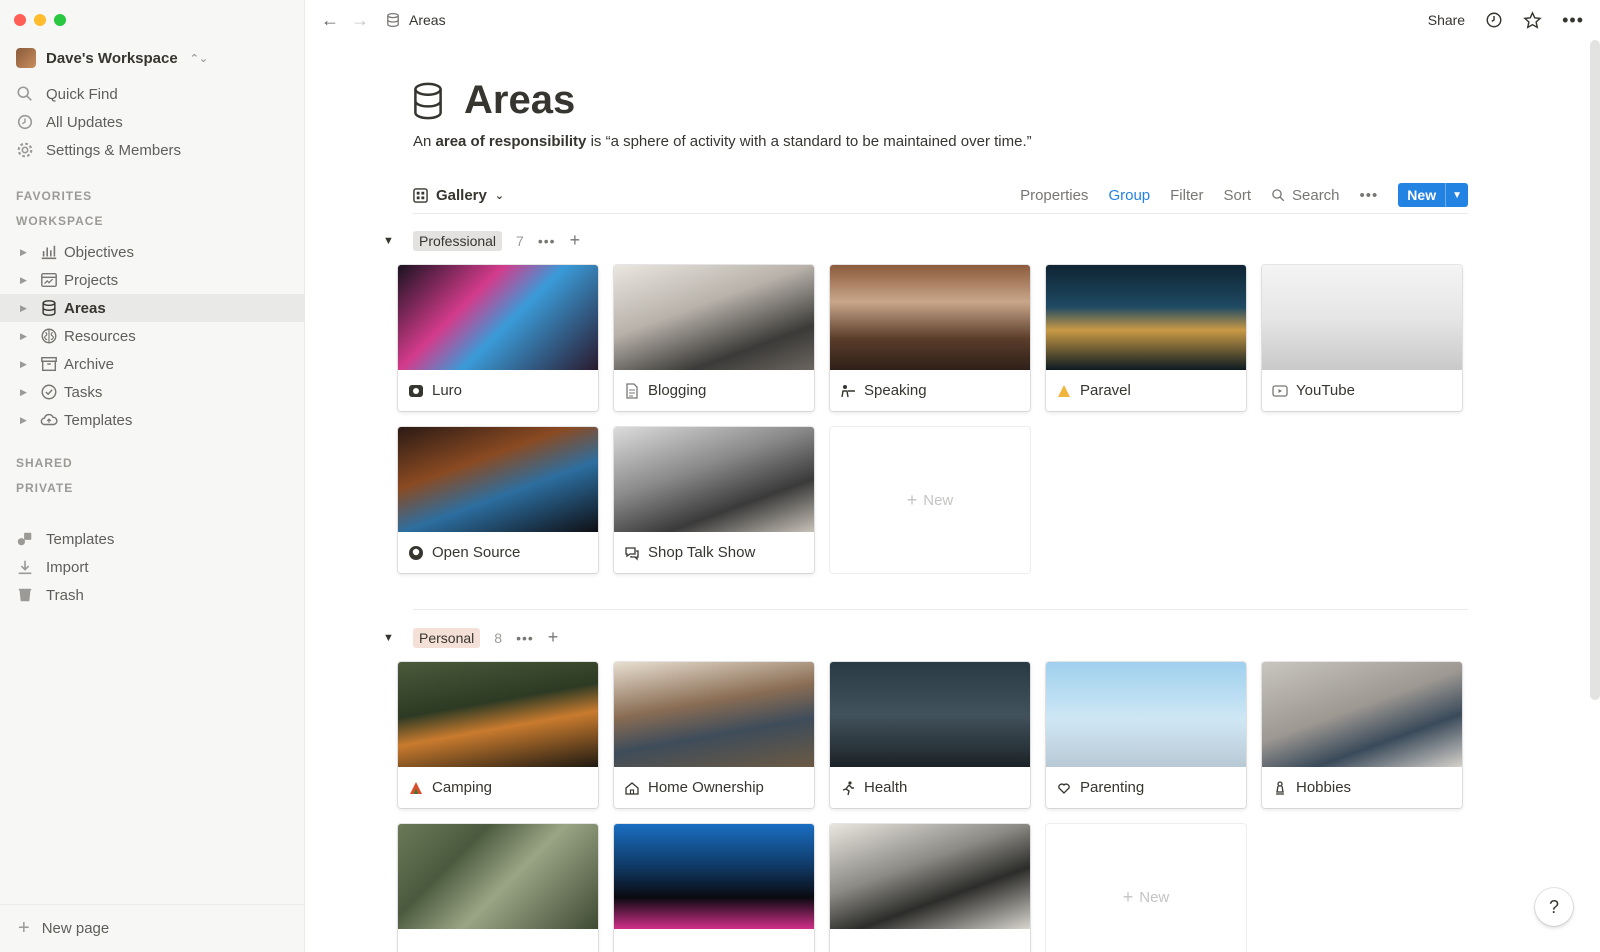 This screenshot has height=952, width=1600. What do you see at coordinates (498, 735) in the screenshot?
I see `gallery-card: Camping` at bounding box center [498, 735].